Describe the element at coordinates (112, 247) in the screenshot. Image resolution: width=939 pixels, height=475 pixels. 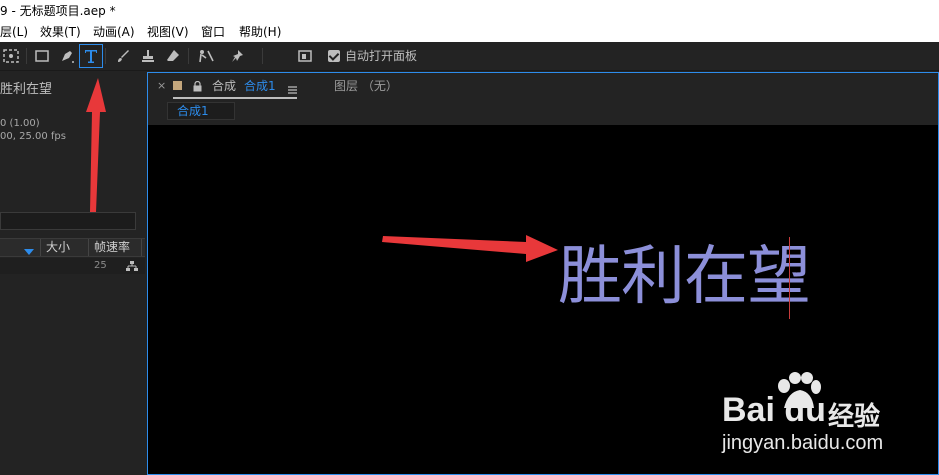
I see `column-frame-rate: 帧速率` at that location.